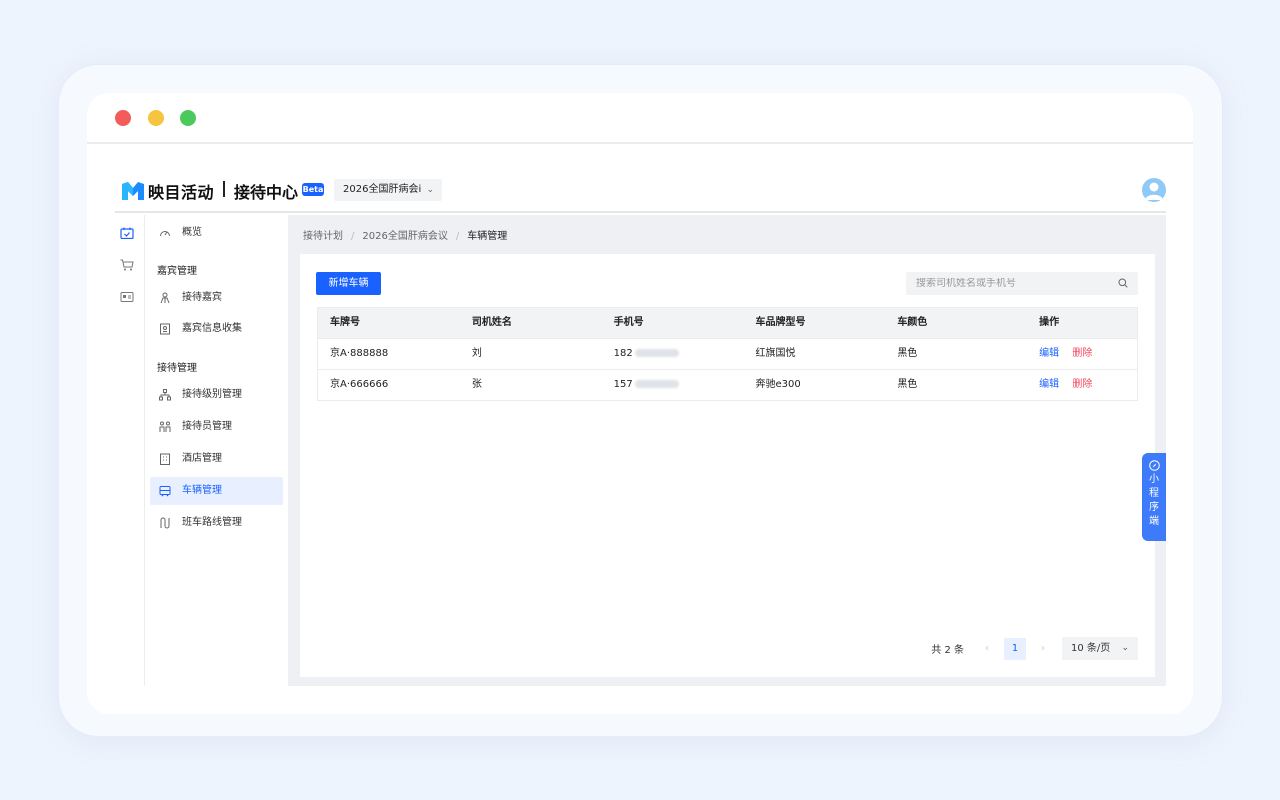 Image resolution: width=1280 pixels, height=800 pixels. What do you see at coordinates (165, 426) in the screenshot?
I see `staff-group-icon` at bounding box center [165, 426].